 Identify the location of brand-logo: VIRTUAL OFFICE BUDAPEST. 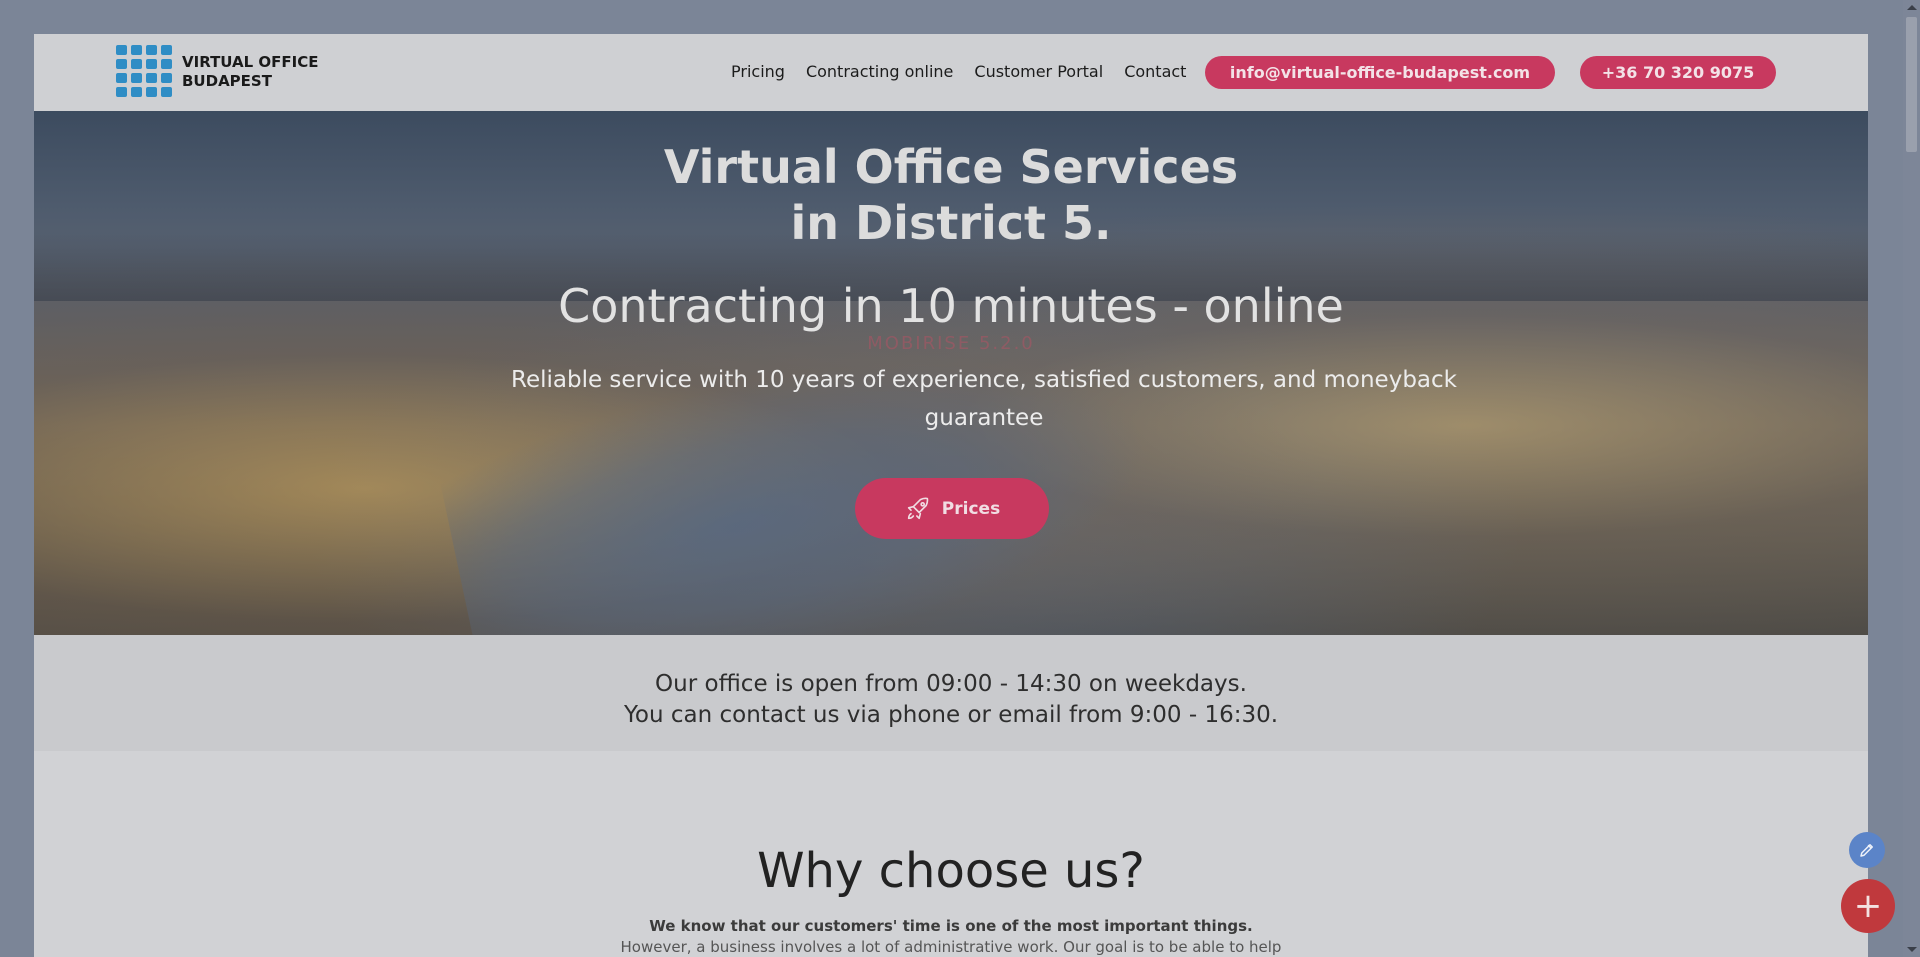
(224, 72).